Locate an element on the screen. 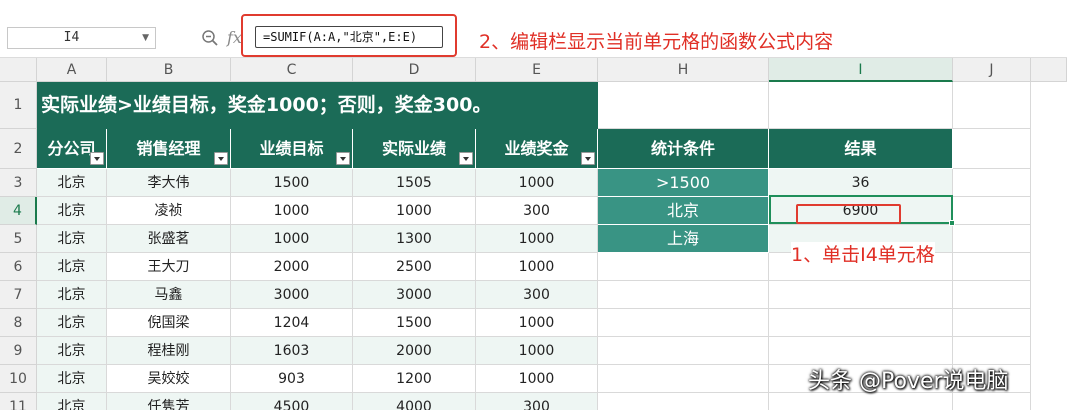 Image resolution: width=1067 pixels, height=410 pixels. summary-header-condition: 统计条件 is located at coordinates (683, 149).